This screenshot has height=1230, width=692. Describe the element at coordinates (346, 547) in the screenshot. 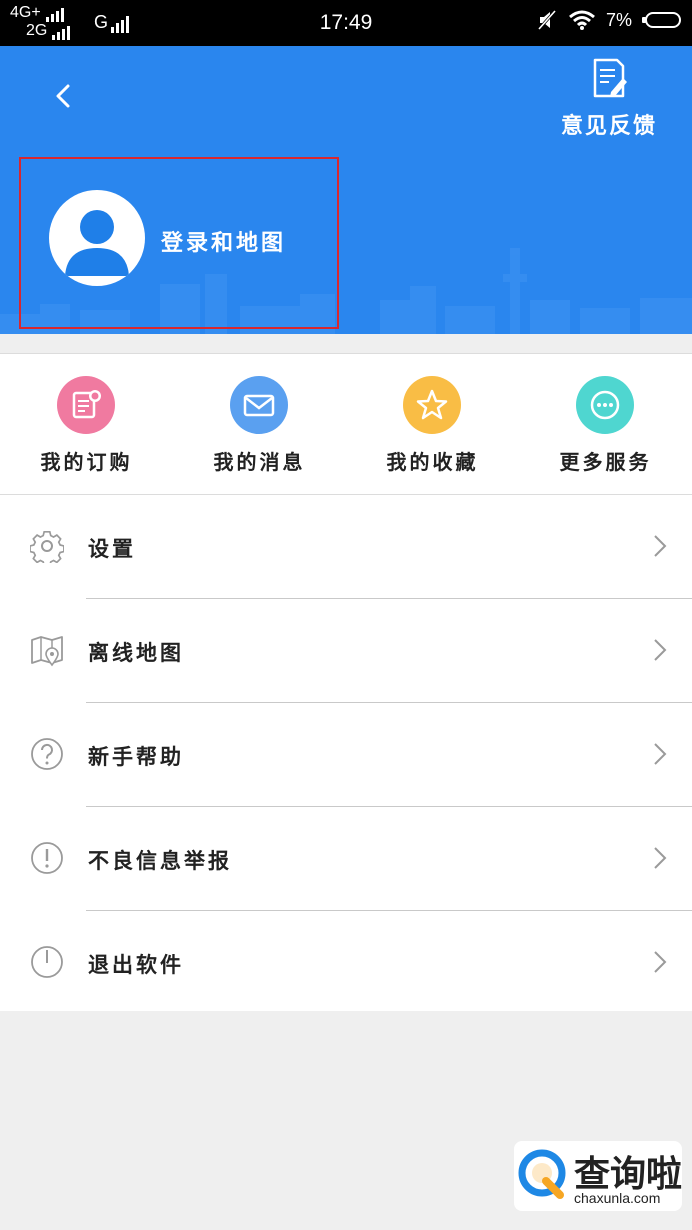

I see `menu-item-settings: 设置` at that location.